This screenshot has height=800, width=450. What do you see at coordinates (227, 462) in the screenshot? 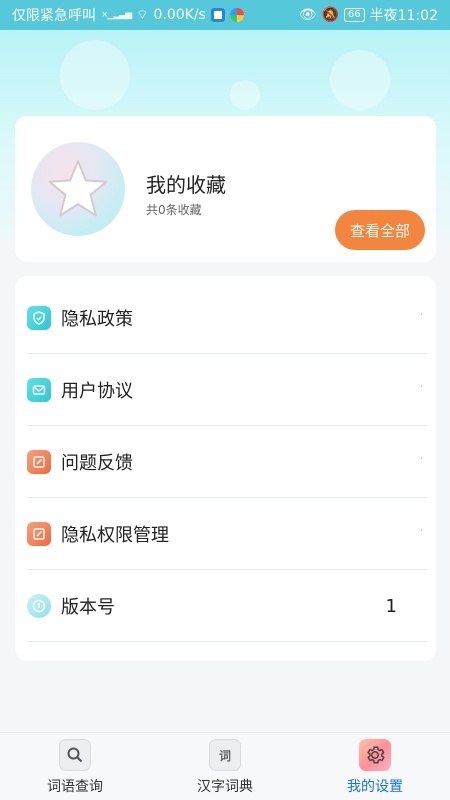
I see `menu-item-feedback: 问题反馈 ·` at bounding box center [227, 462].